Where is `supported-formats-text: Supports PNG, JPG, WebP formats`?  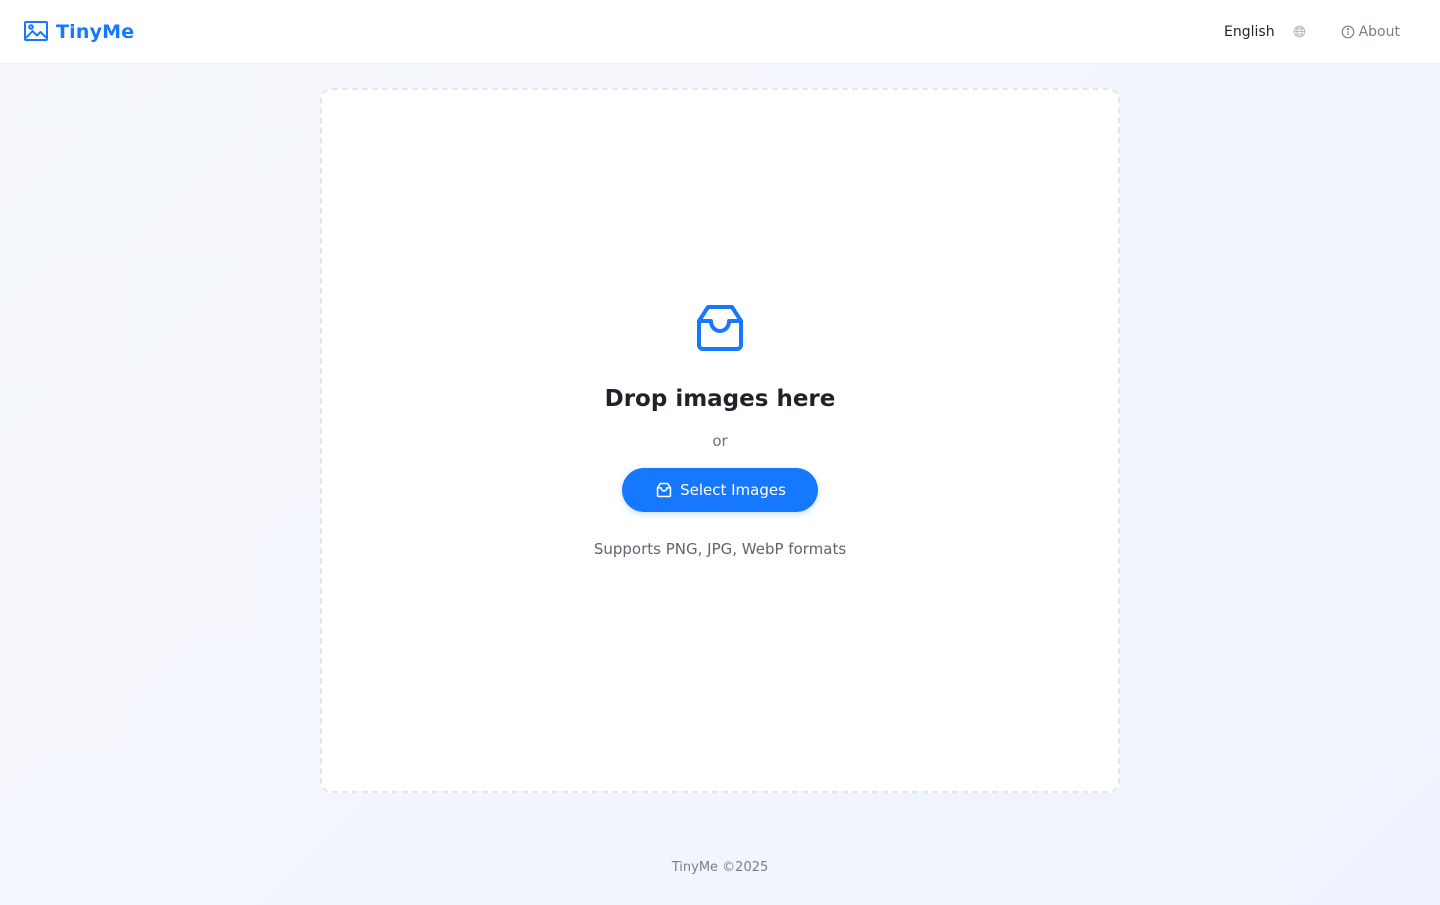
supported-formats-text: Supports PNG, JPG, WebP formats is located at coordinates (720, 549).